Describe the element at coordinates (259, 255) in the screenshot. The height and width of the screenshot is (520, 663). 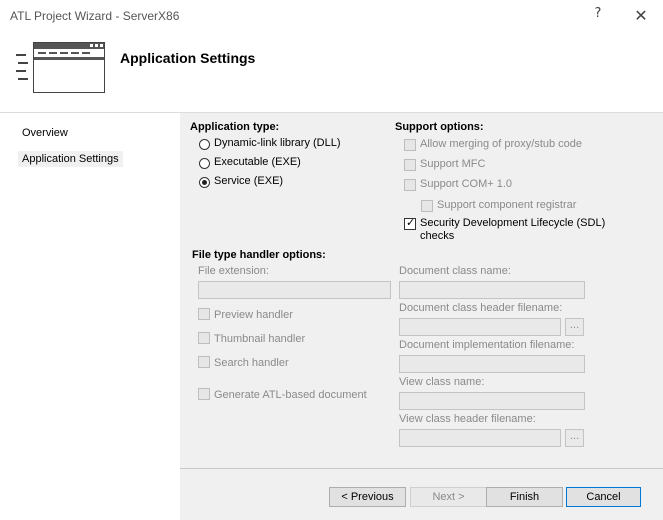
I see `file-type-handler-label: File type handler options:` at that location.